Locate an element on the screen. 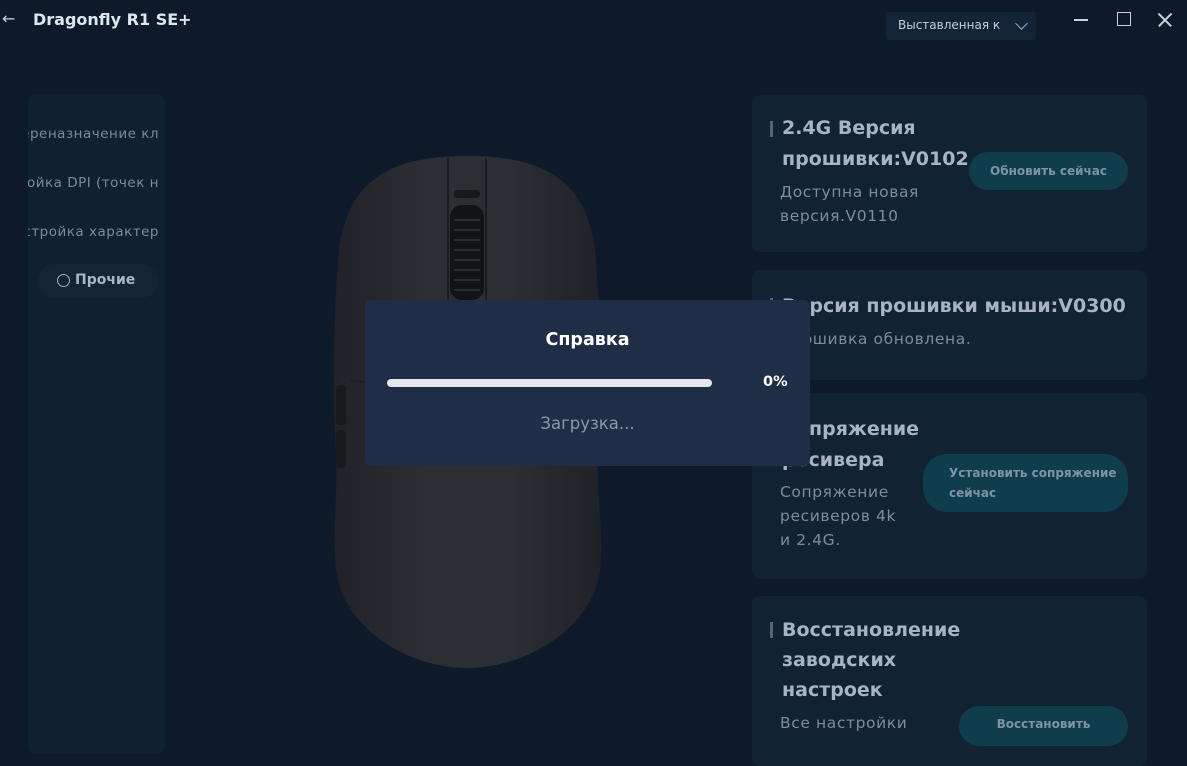 The image size is (1187, 766). dialog-title: Справка is located at coordinates (587, 340).